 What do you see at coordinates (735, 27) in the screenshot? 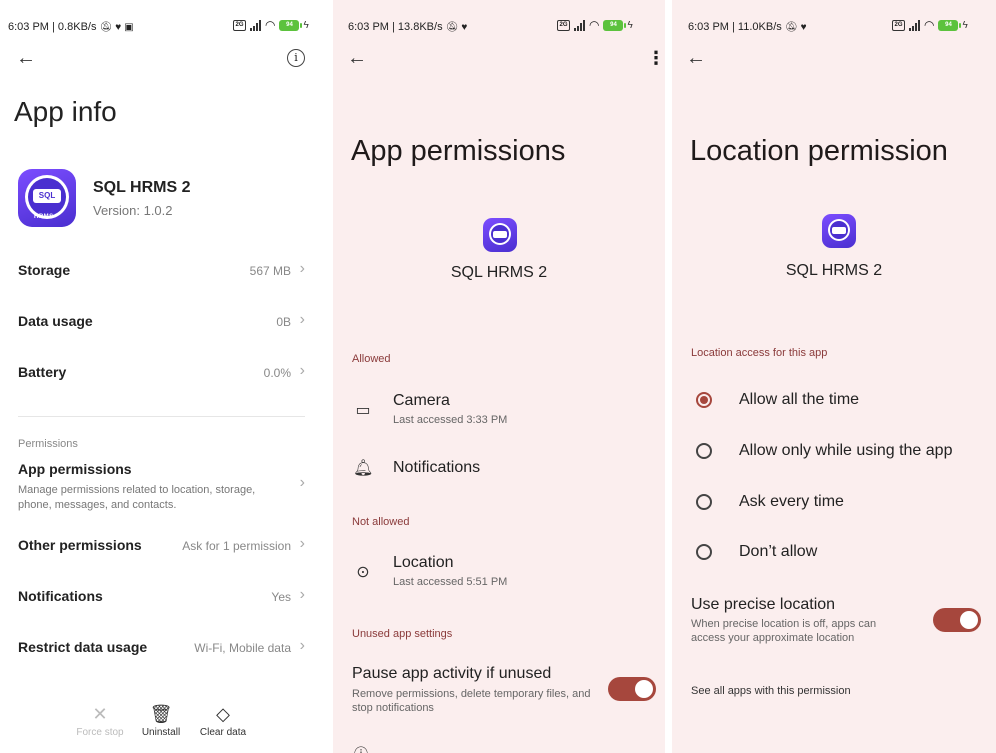
I see `status-text: 6:03 PM | 11.0KB/s` at bounding box center [735, 27].